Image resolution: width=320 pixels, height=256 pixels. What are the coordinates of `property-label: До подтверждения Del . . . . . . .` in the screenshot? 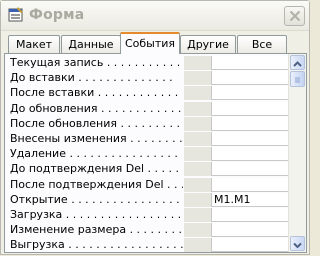 It's located at (96, 169).